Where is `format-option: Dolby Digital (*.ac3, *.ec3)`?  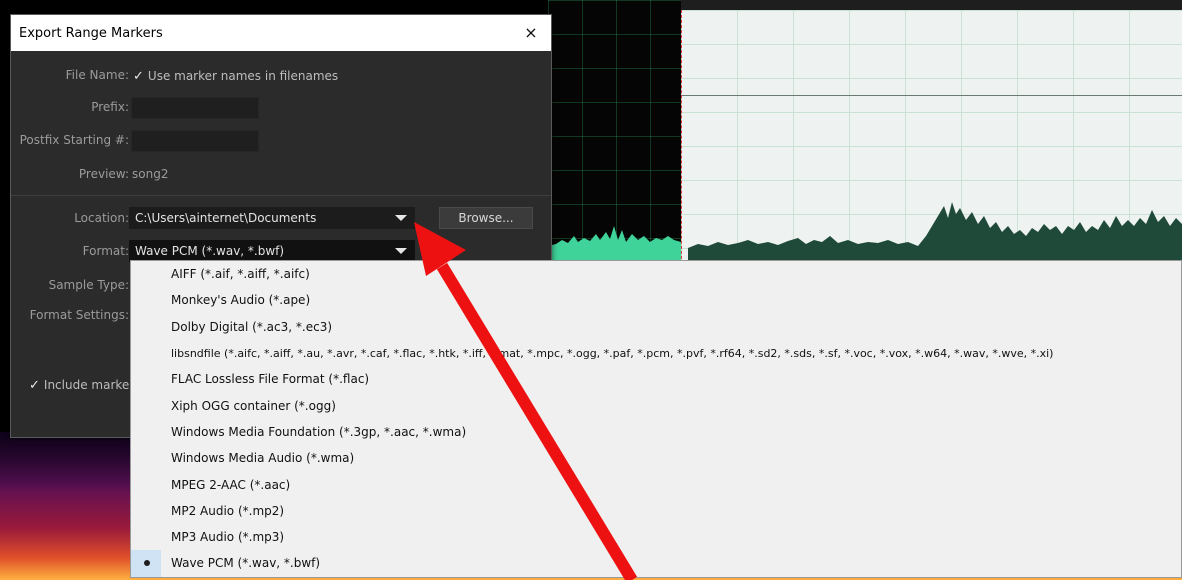
format-option: Dolby Digital (*.ac3, *.ec3) is located at coordinates (656, 327).